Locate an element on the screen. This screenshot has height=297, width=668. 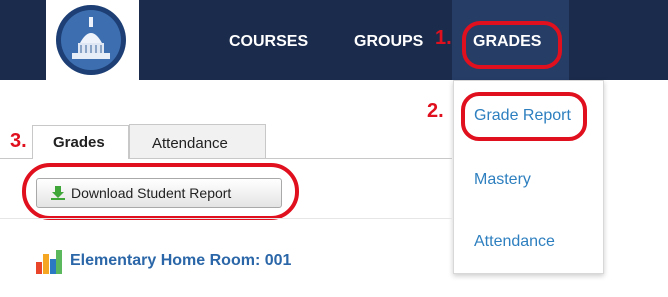
tab-grades: Grades is located at coordinates (80, 142).